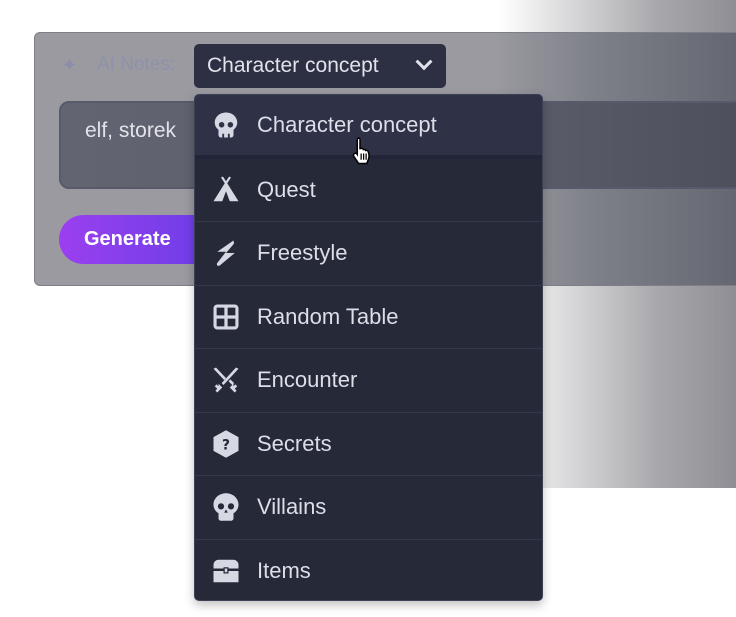 The image size is (736, 617). Describe the element at coordinates (70, 65) in the screenshot. I see `sparkles-icon: ✦` at that location.